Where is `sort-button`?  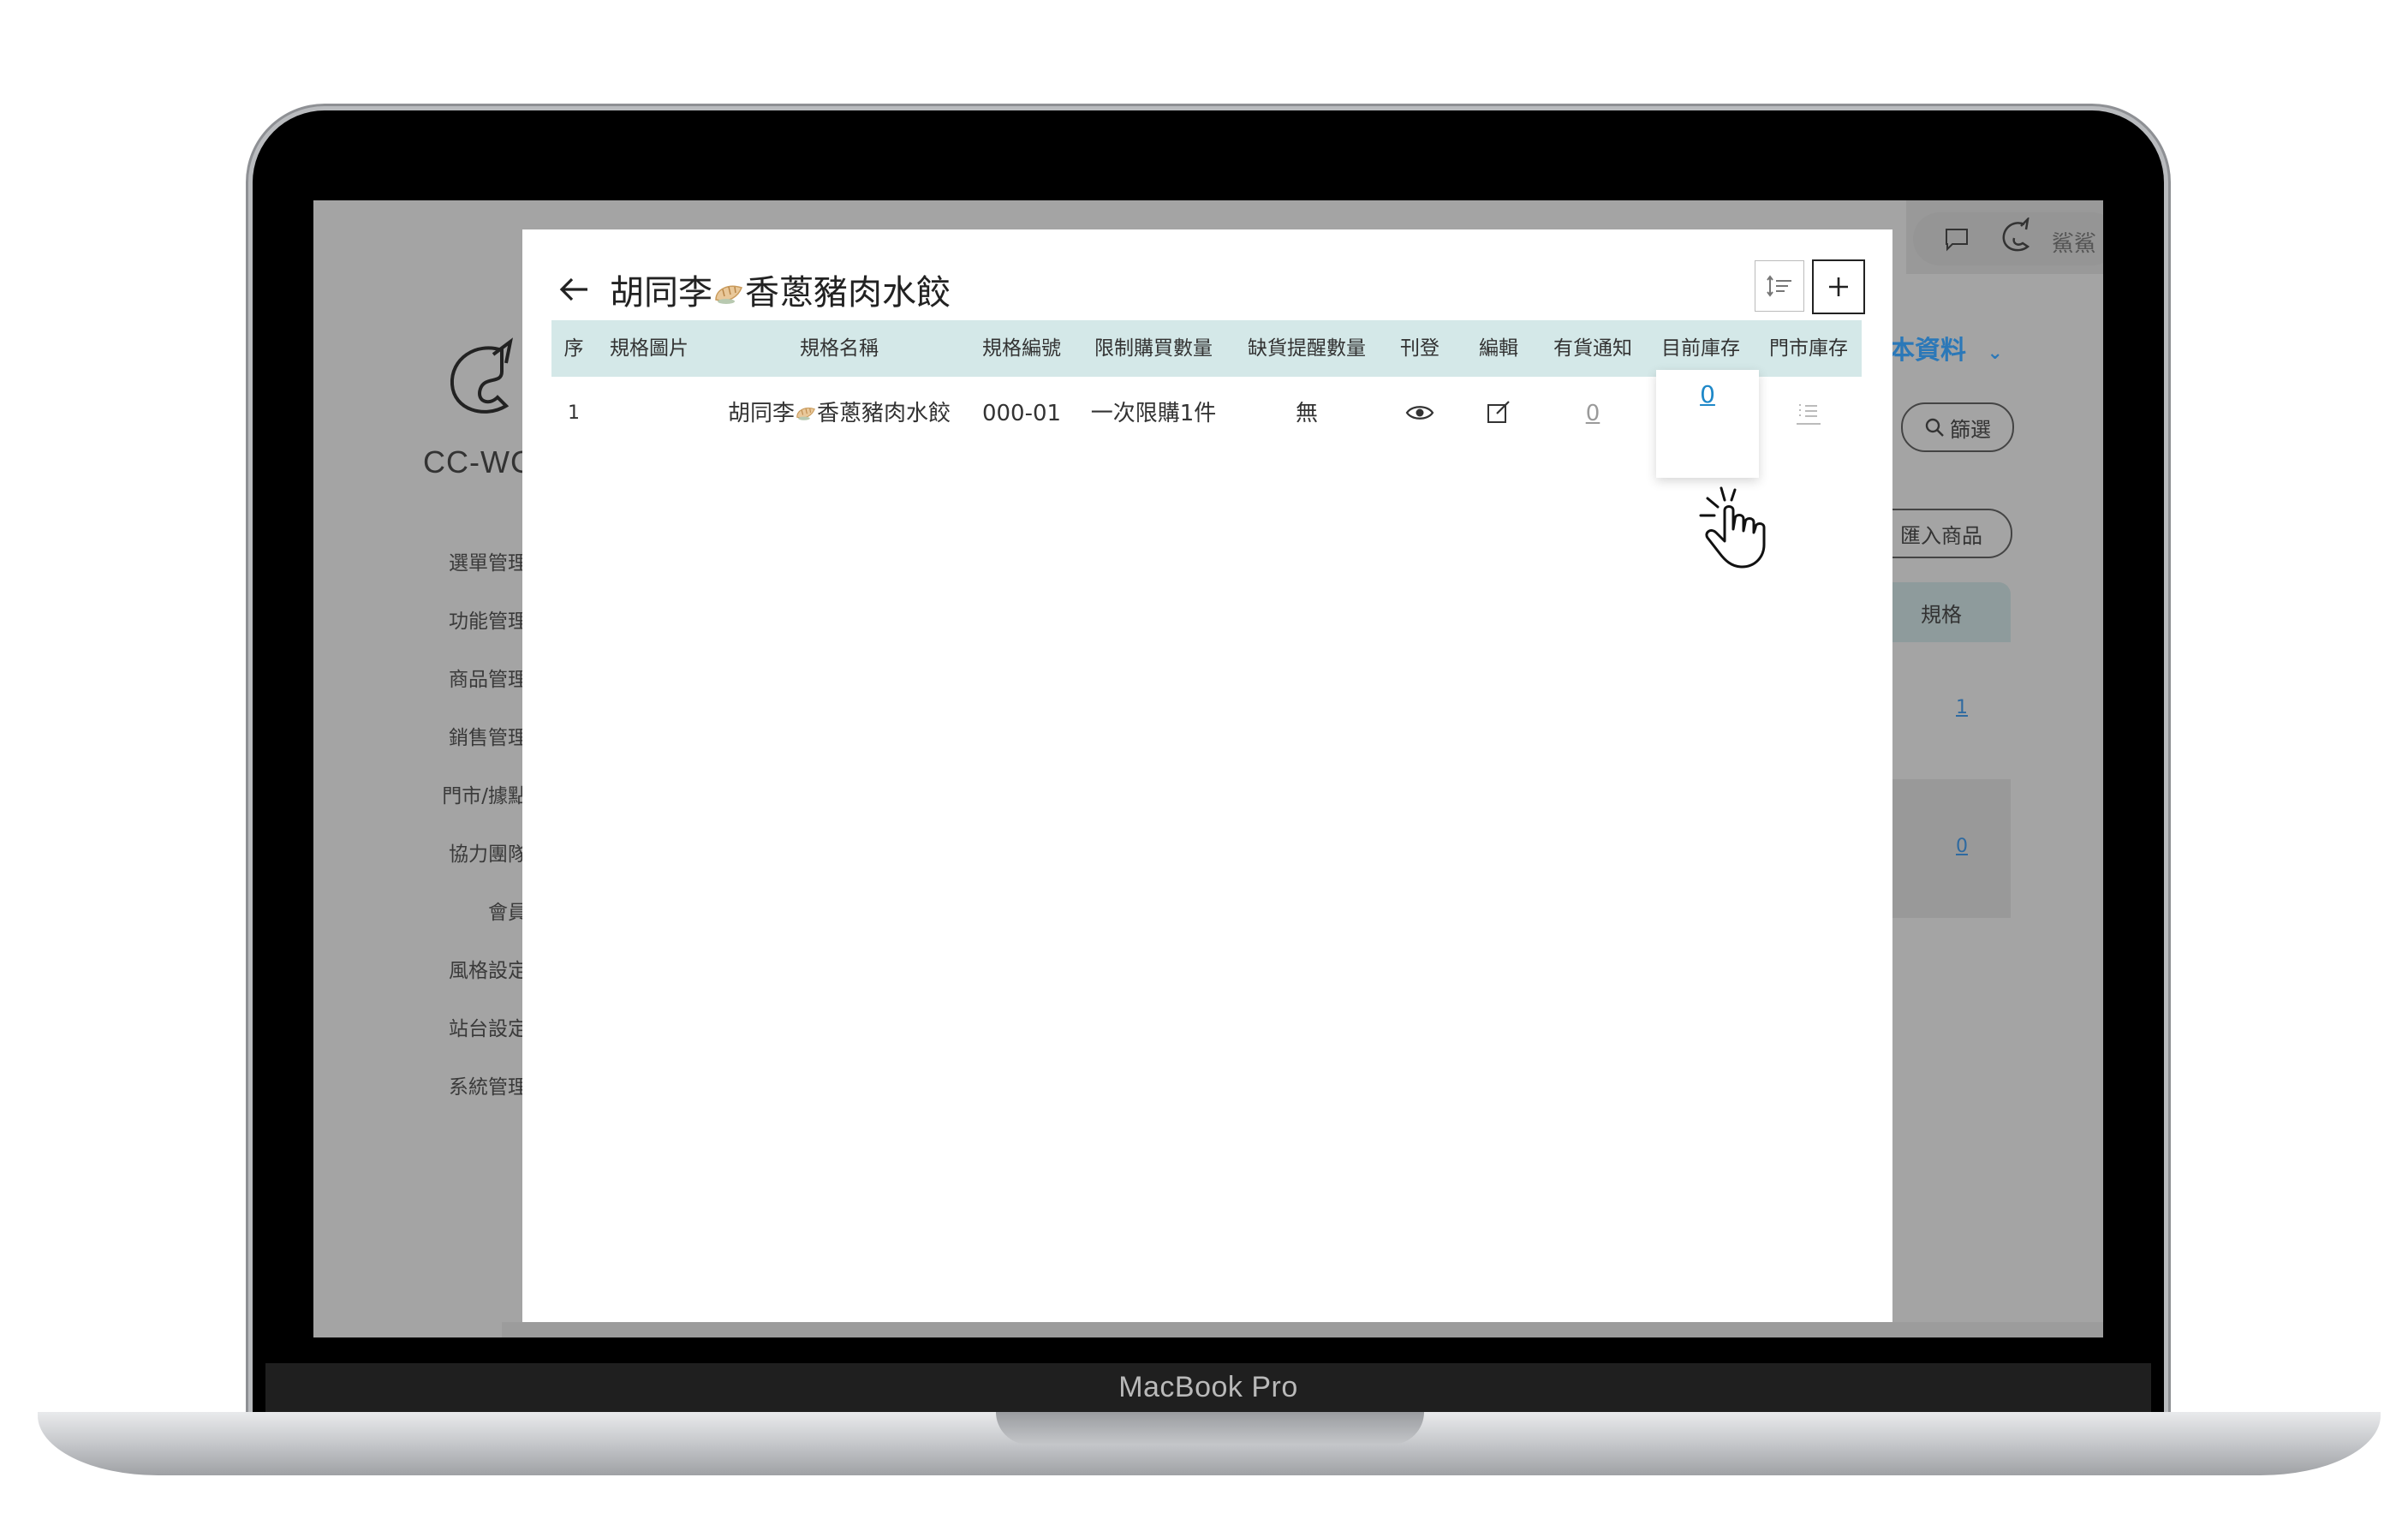
sort-button is located at coordinates (1780, 286).